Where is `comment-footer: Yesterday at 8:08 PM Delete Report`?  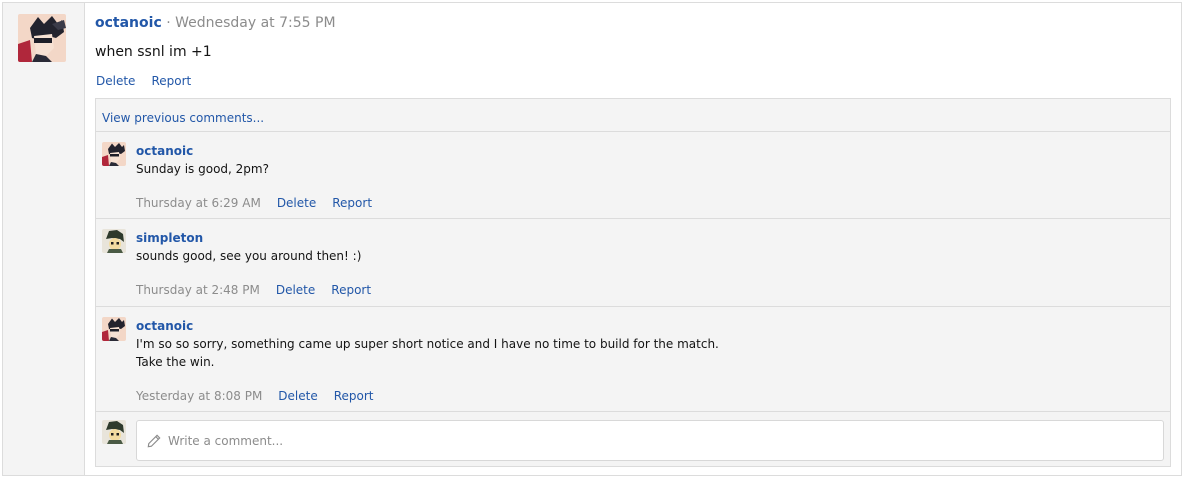
comment-footer: Yesterday at 8:08 PM Delete Report is located at coordinates (427, 396).